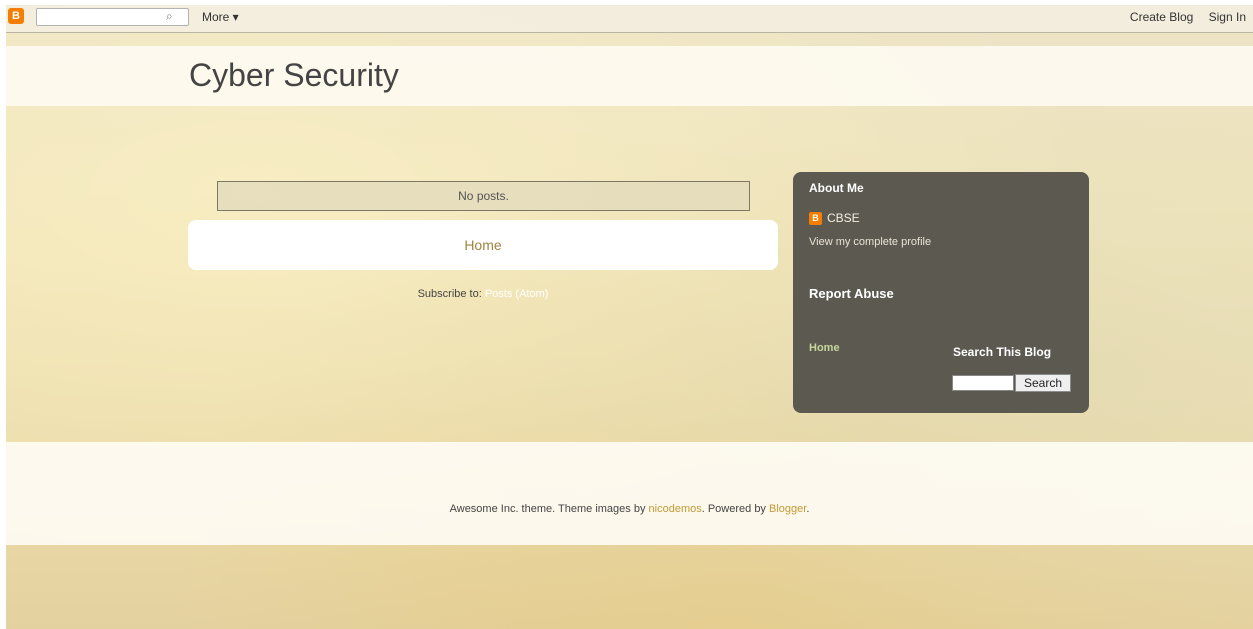  What do you see at coordinates (870, 242) in the screenshot?
I see `view-profile-link: View my complete profile` at bounding box center [870, 242].